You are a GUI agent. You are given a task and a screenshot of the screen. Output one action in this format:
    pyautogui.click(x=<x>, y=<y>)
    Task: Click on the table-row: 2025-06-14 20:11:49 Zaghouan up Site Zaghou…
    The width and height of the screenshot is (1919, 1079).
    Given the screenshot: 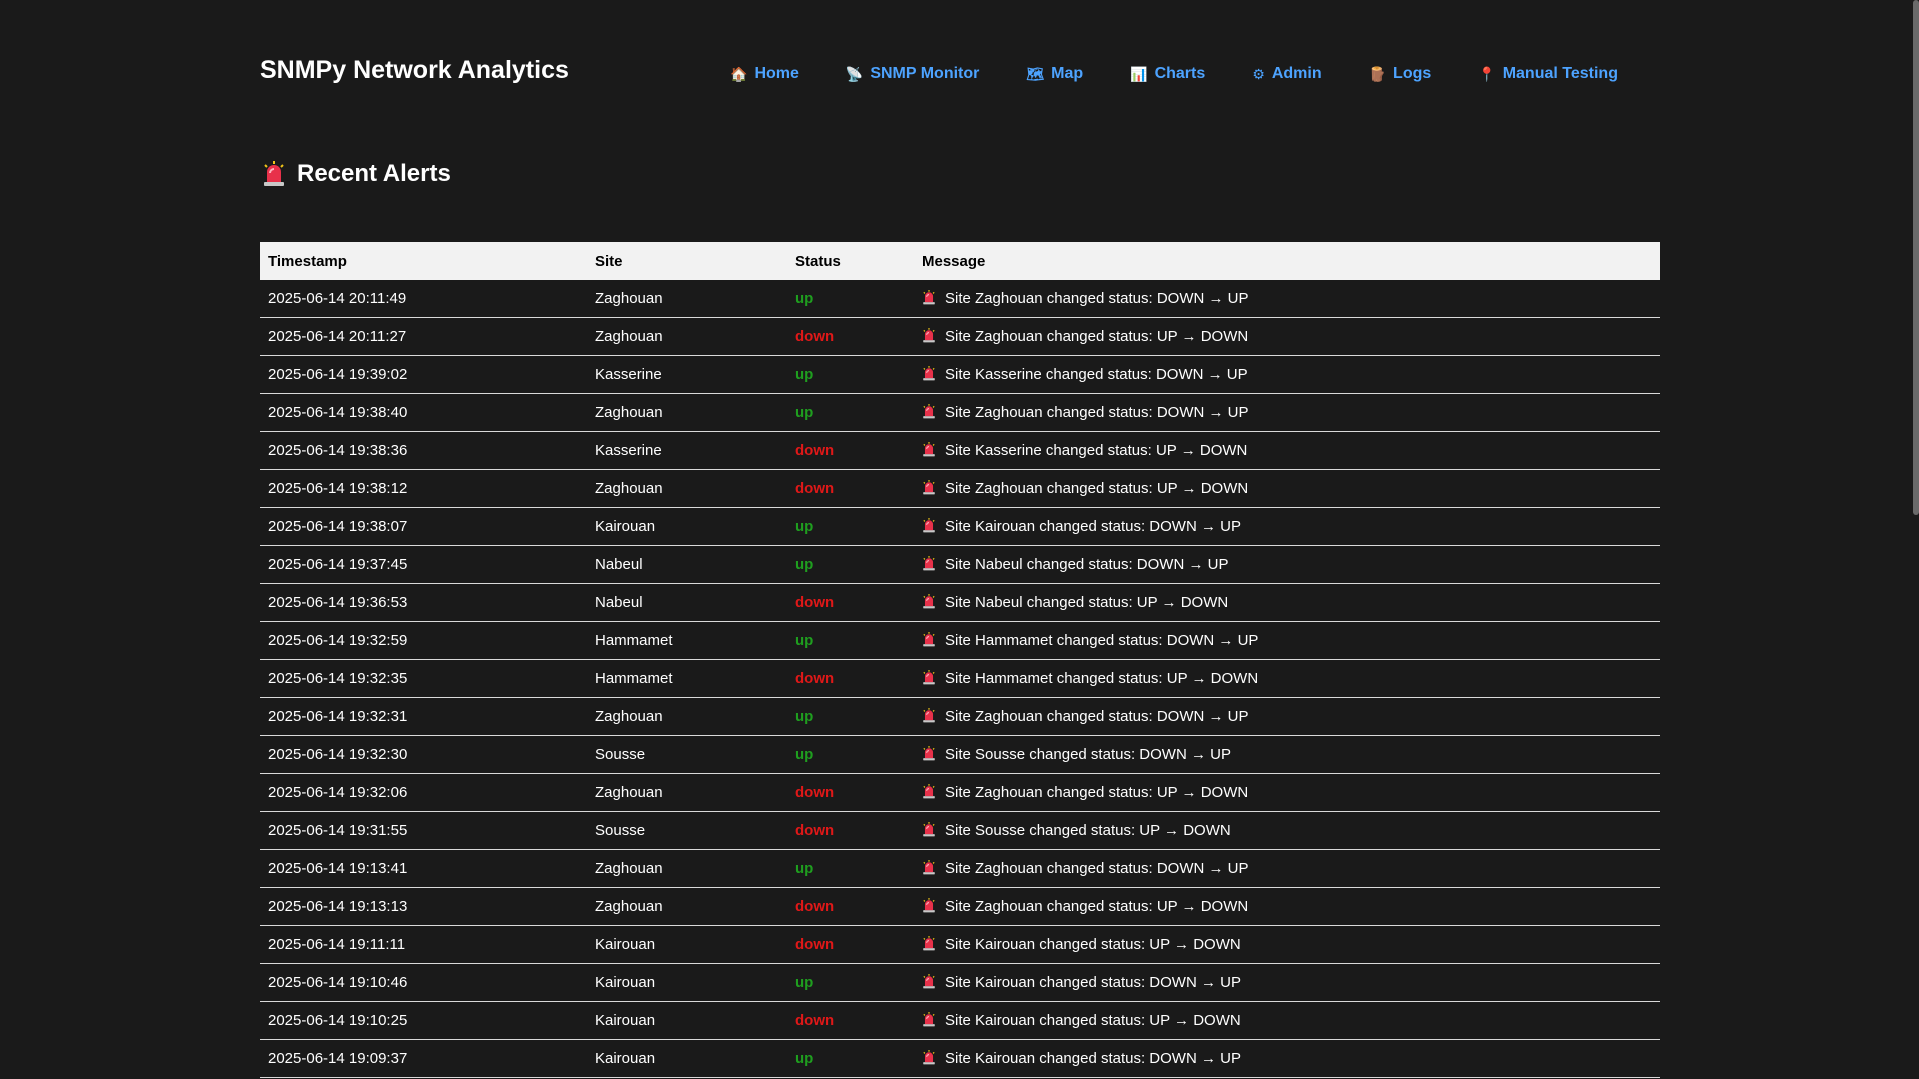 What is the action you would take?
    pyautogui.click(x=960, y=299)
    